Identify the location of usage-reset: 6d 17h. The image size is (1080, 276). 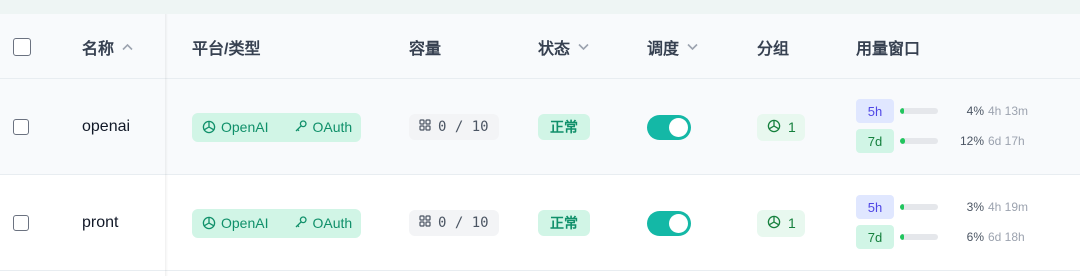
(1006, 141).